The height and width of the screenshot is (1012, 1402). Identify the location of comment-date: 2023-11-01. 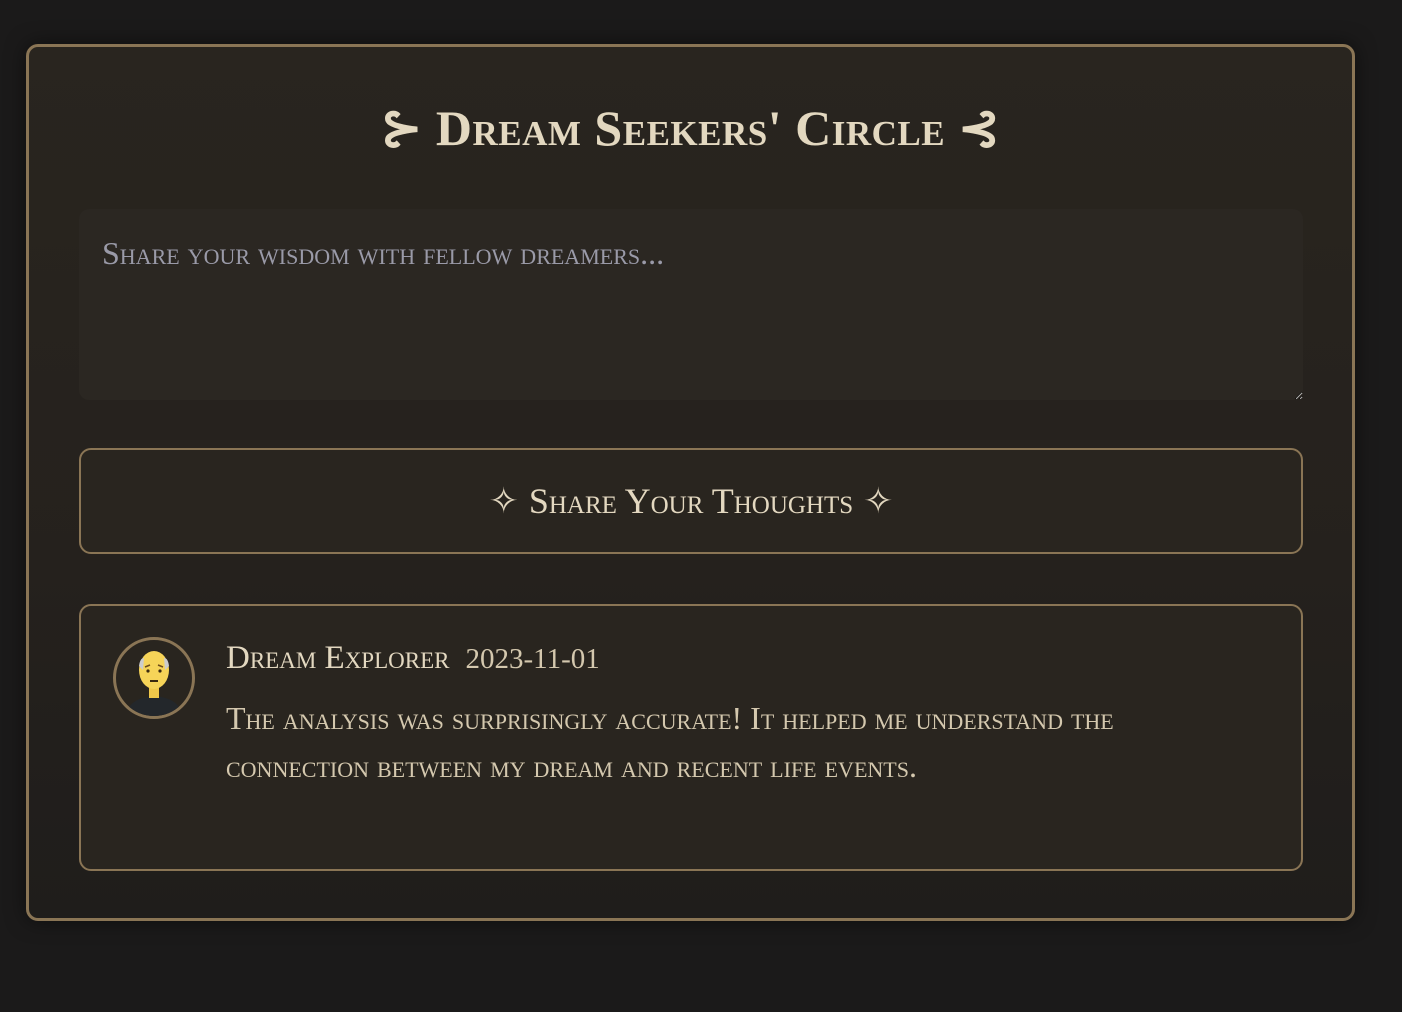
(532, 659).